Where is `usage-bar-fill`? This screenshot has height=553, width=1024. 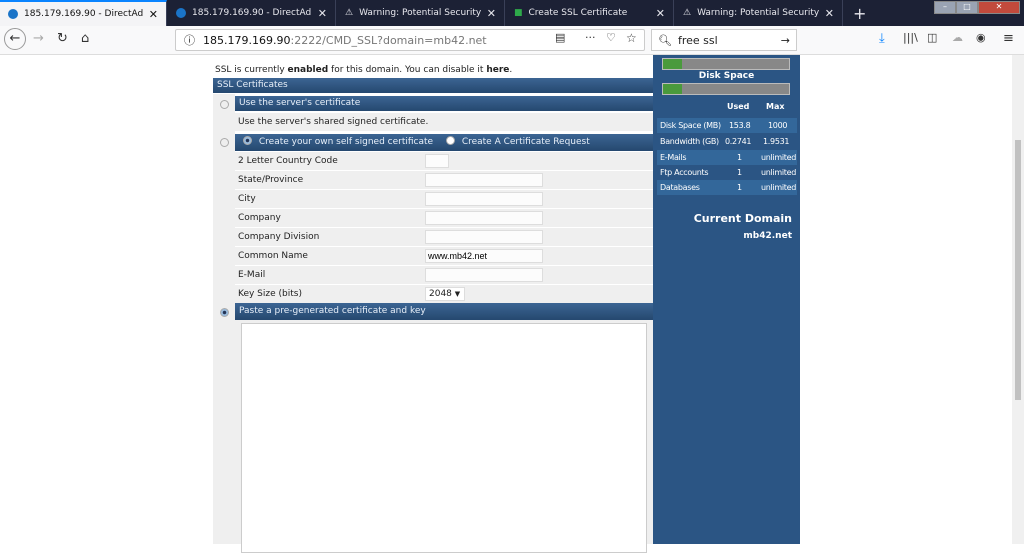
usage-bar-fill is located at coordinates (672, 64).